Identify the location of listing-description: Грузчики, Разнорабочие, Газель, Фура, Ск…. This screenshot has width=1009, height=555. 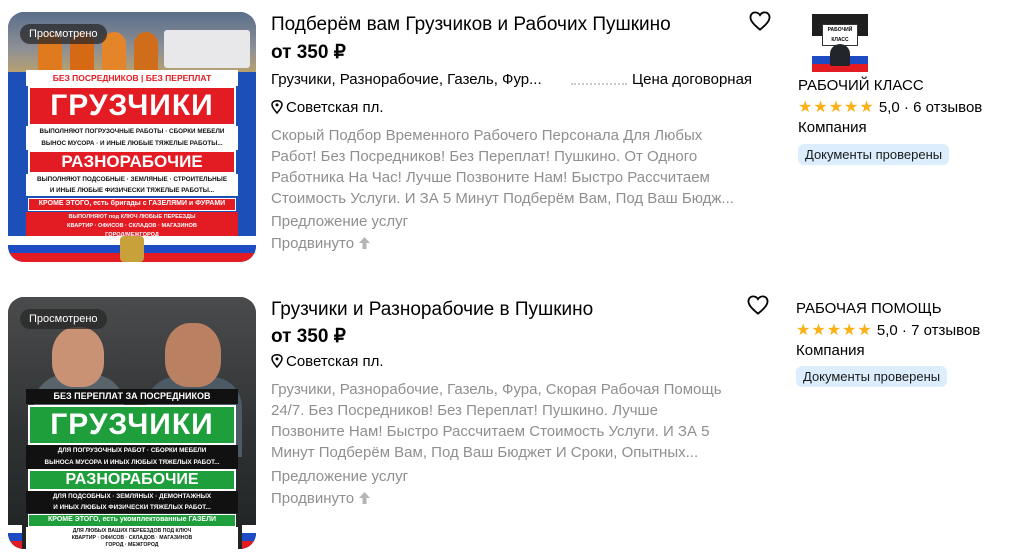
(515, 421).